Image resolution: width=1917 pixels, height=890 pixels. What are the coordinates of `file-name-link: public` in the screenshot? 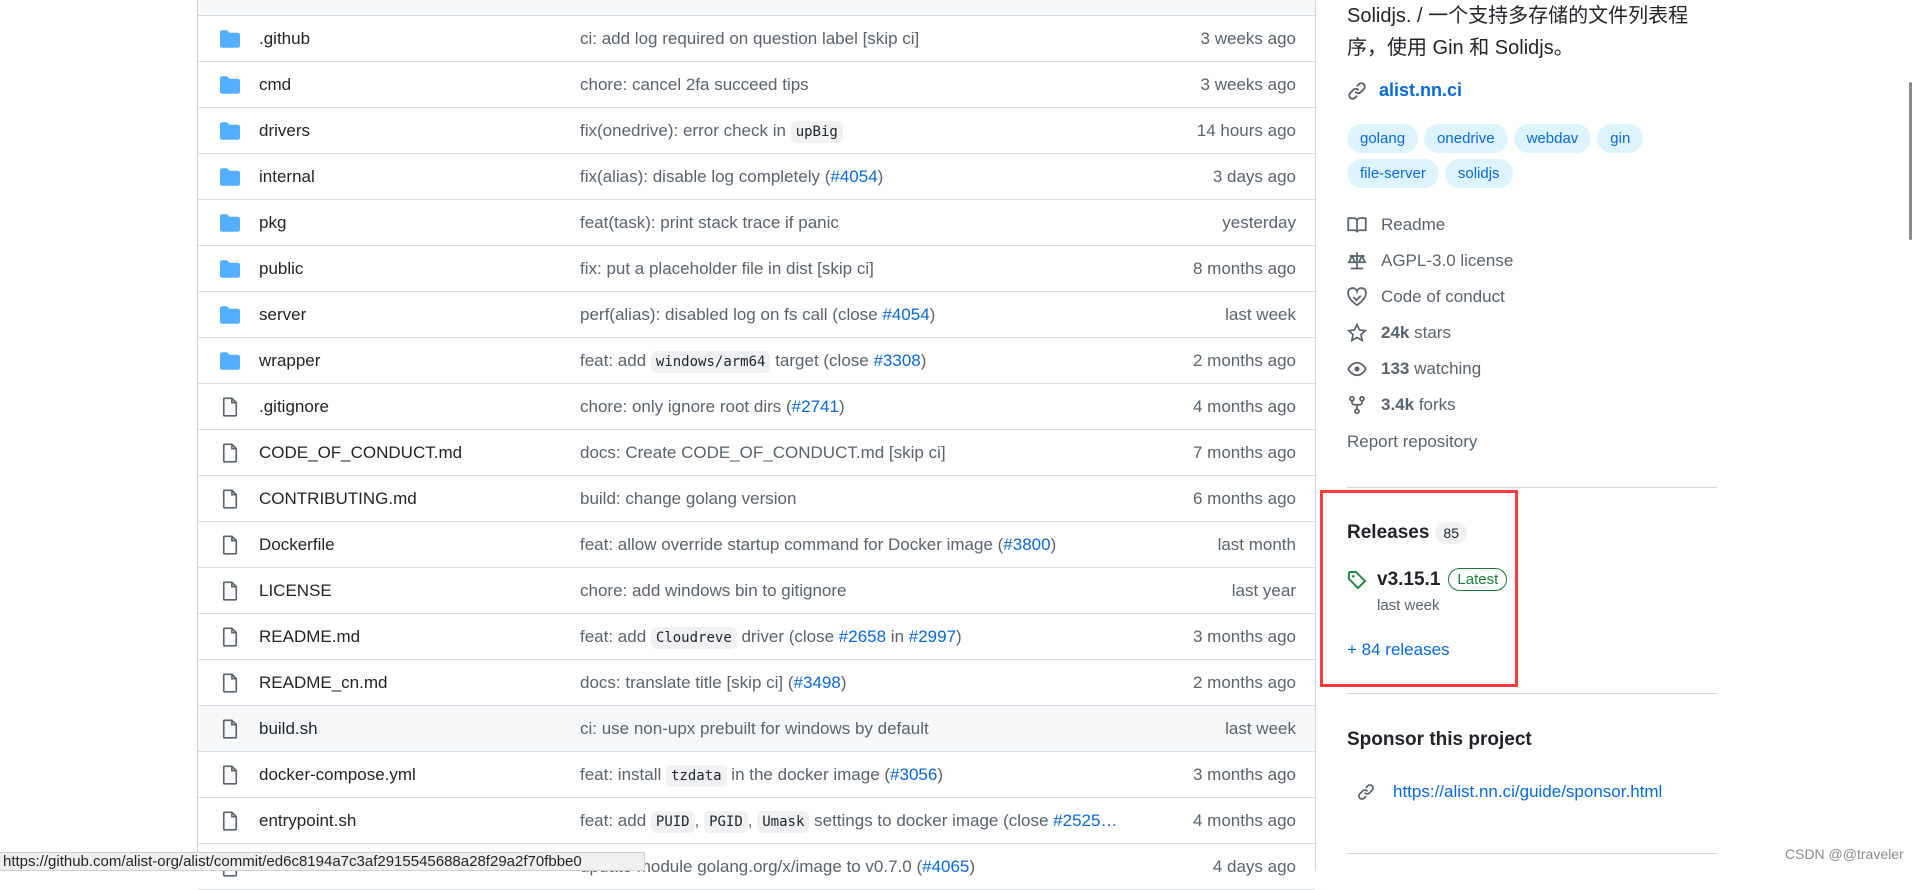 It's located at (281, 269).